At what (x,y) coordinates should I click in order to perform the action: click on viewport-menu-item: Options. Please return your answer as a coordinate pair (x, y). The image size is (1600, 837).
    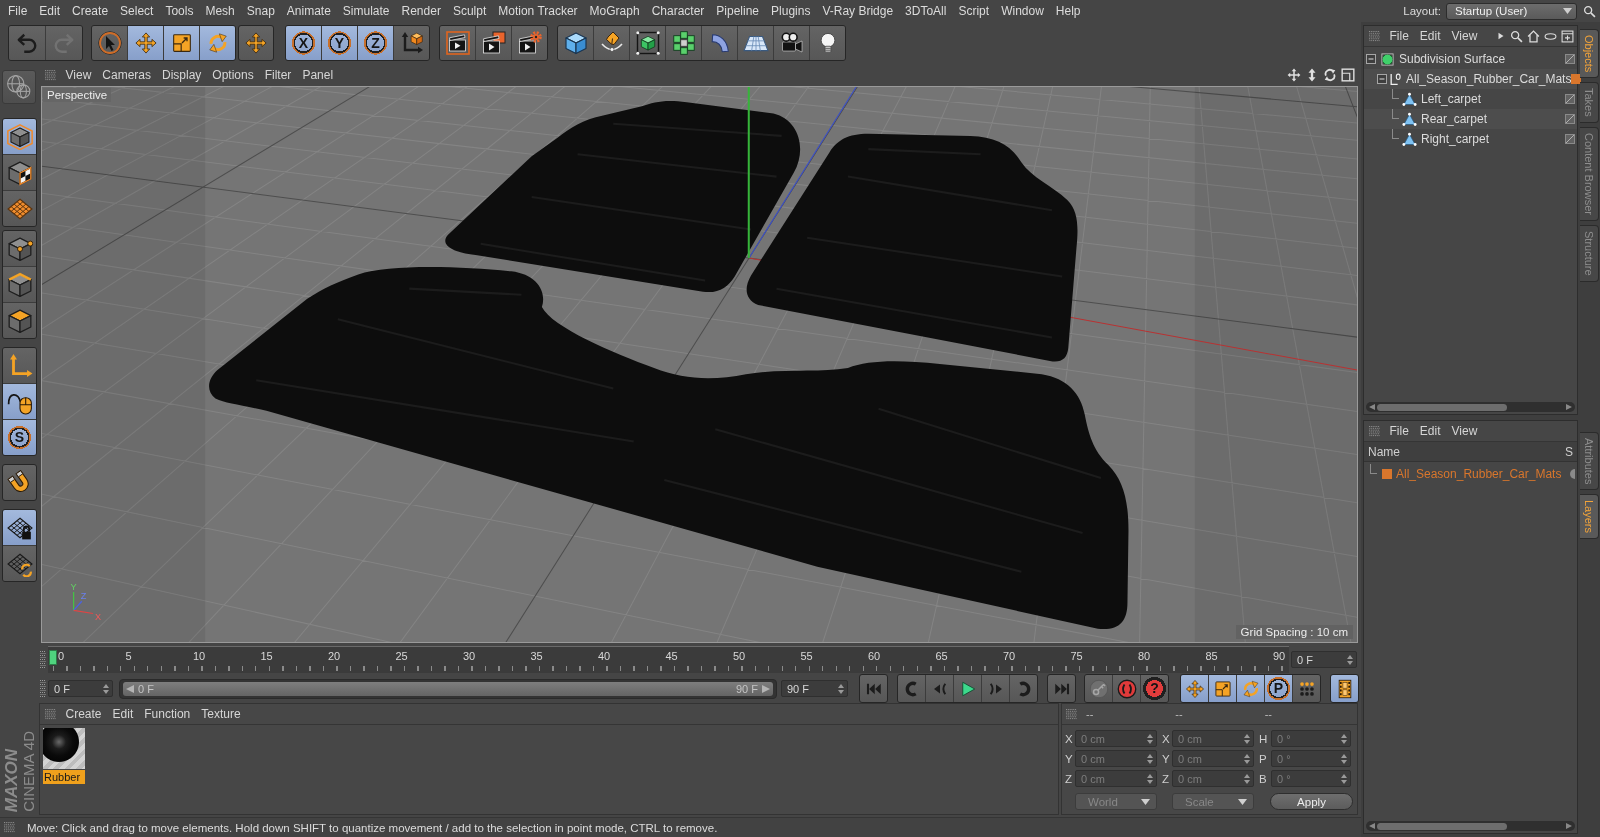
    Looking at the image, I should click on (233, 75).